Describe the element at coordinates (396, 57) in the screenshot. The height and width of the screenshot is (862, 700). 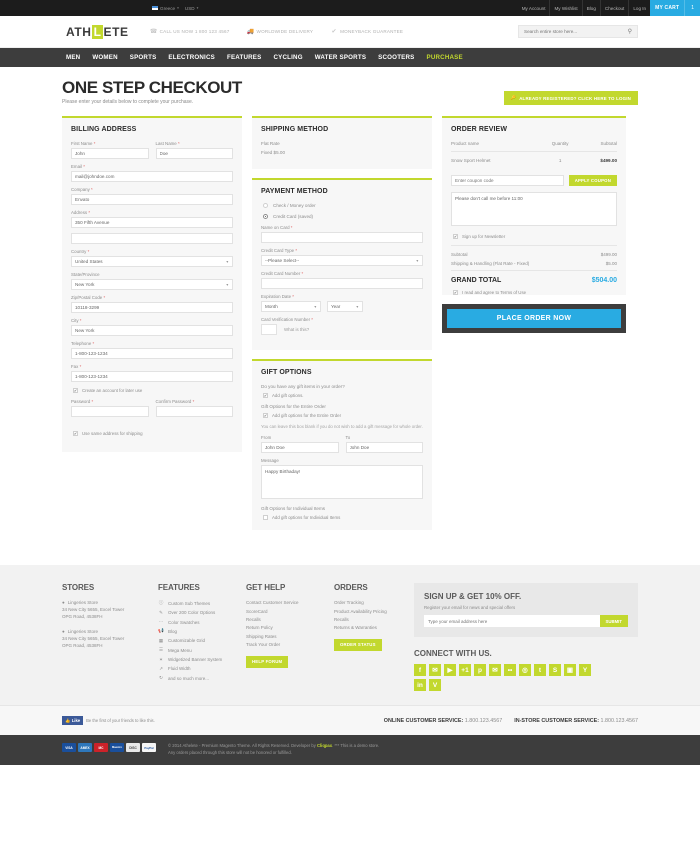
I see `nav-item-scooters: SCOOTERS` at that location.